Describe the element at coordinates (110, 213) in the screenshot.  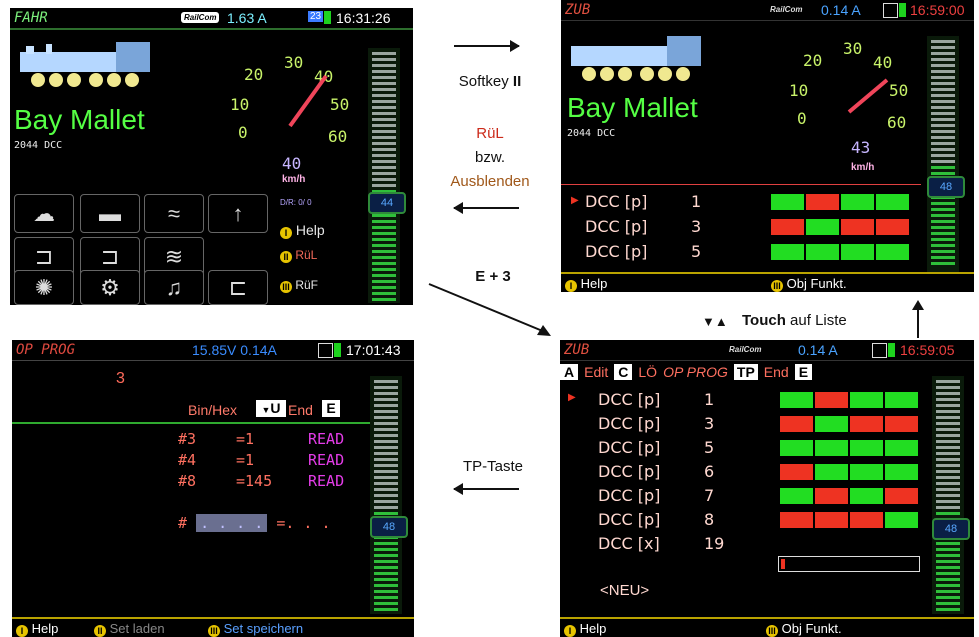
I see `function-key-horn: ▬` at that location.